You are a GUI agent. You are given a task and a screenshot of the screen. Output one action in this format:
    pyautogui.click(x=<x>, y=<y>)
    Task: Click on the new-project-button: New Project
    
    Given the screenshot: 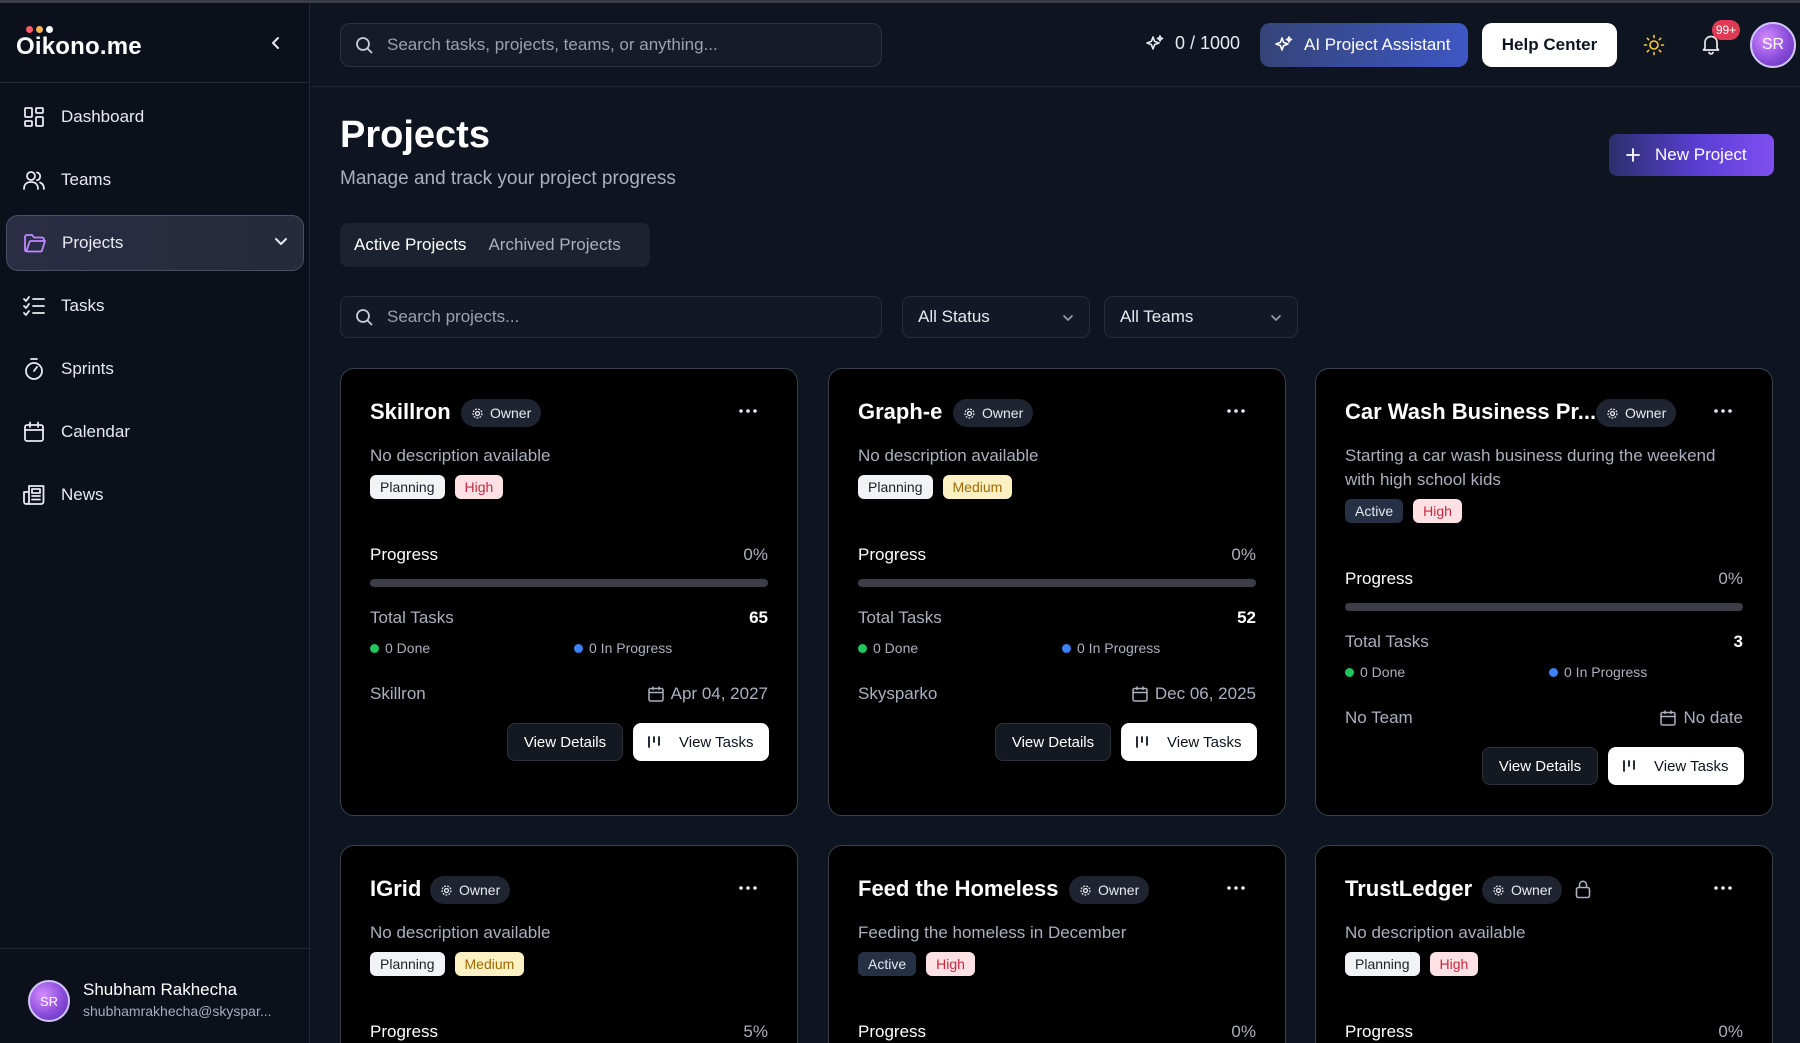 What is the action you would take?
    pyautogui.click(x=1691, y=155)
    